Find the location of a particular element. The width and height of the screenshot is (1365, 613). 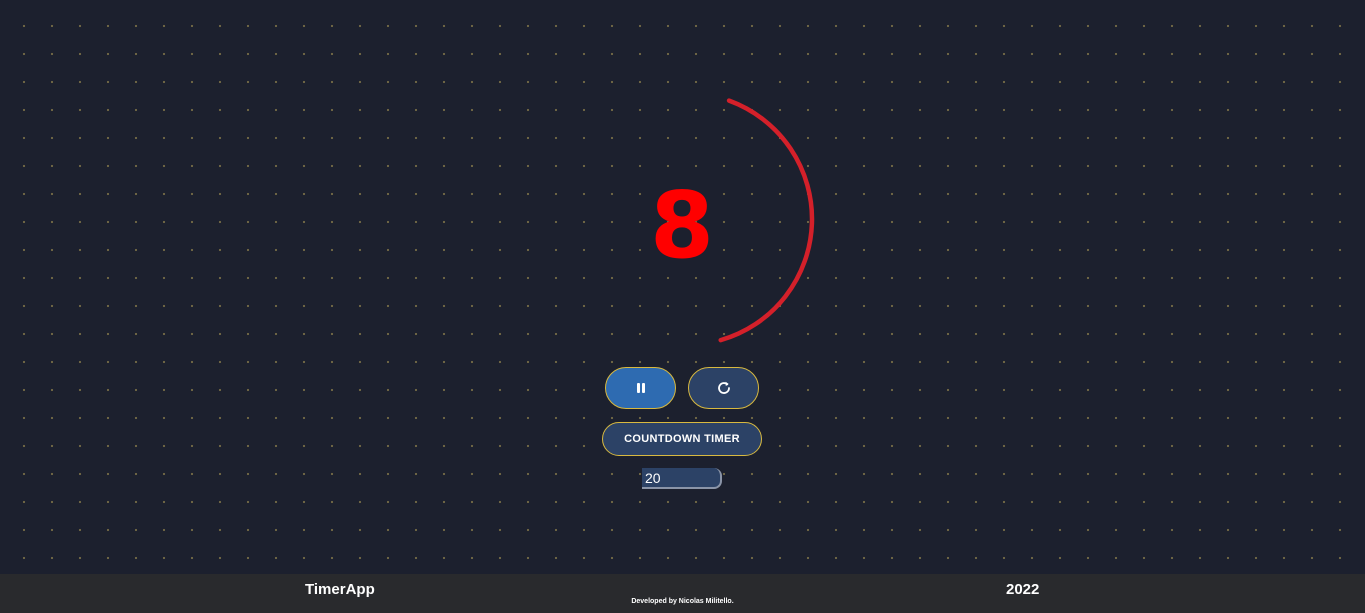

pause-icon is located at coordinates (640, 388).